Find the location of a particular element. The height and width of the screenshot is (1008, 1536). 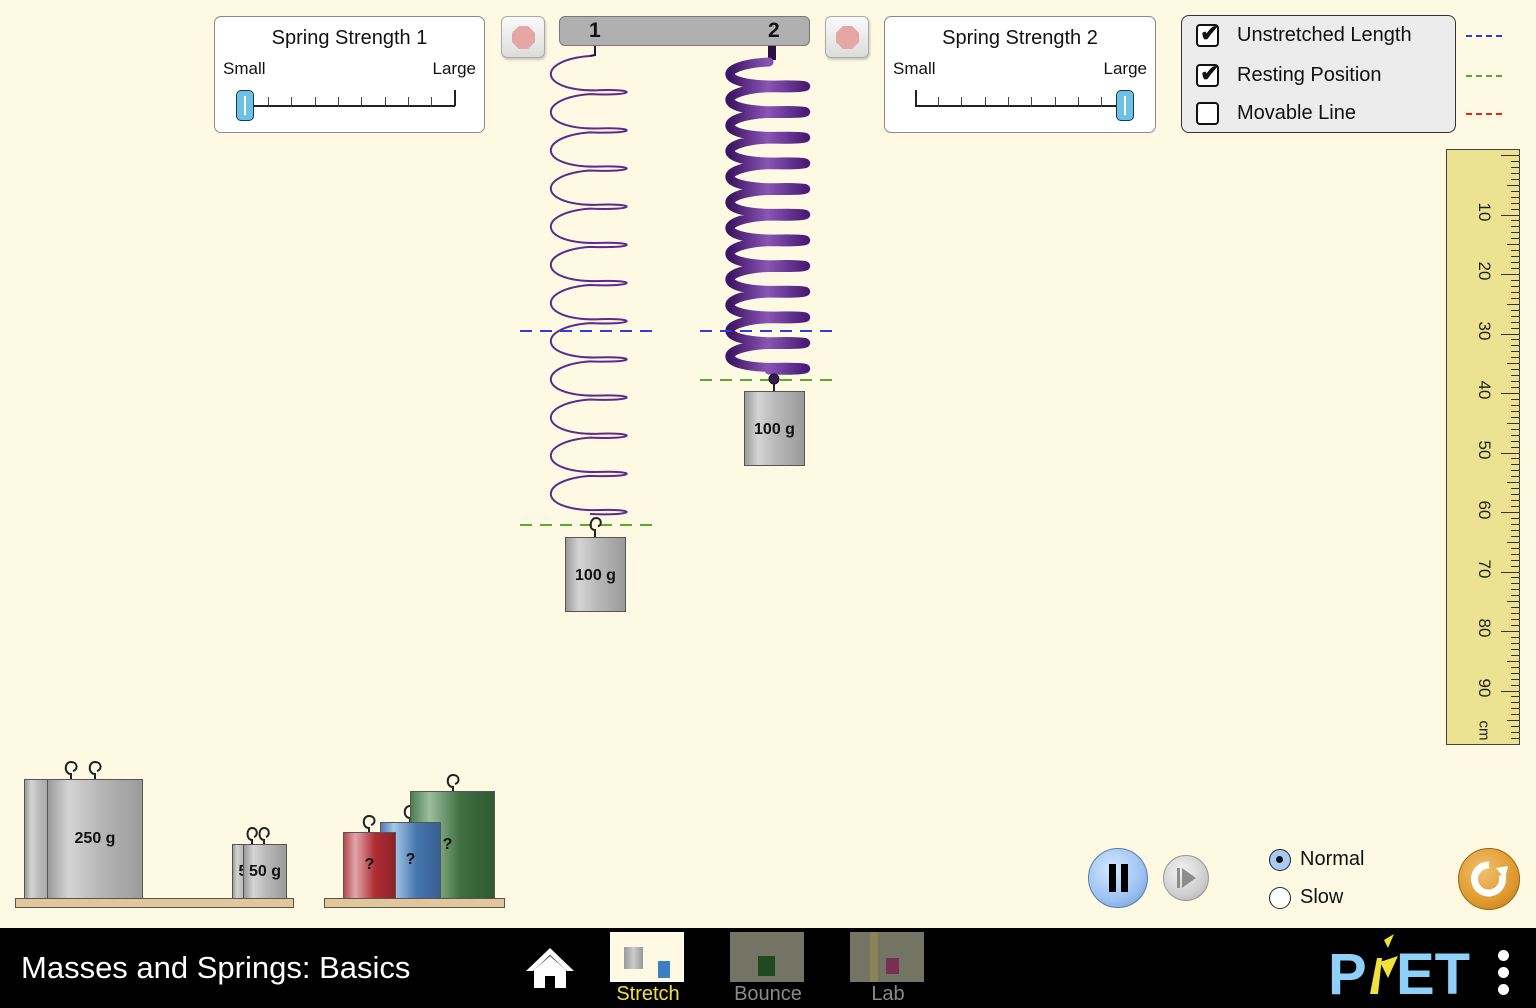

ruler-label: 30 is located at coordinates (1484, 331).